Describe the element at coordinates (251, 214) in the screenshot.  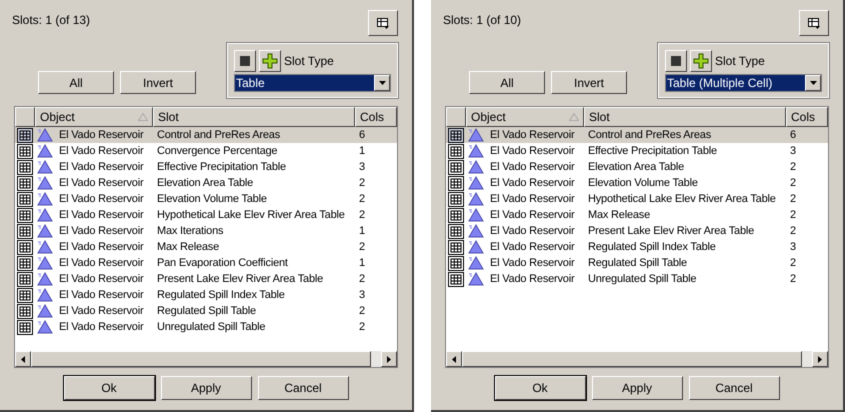
I see `slot-cell: Hypothetical Lake Elev River Area Table` at that location.